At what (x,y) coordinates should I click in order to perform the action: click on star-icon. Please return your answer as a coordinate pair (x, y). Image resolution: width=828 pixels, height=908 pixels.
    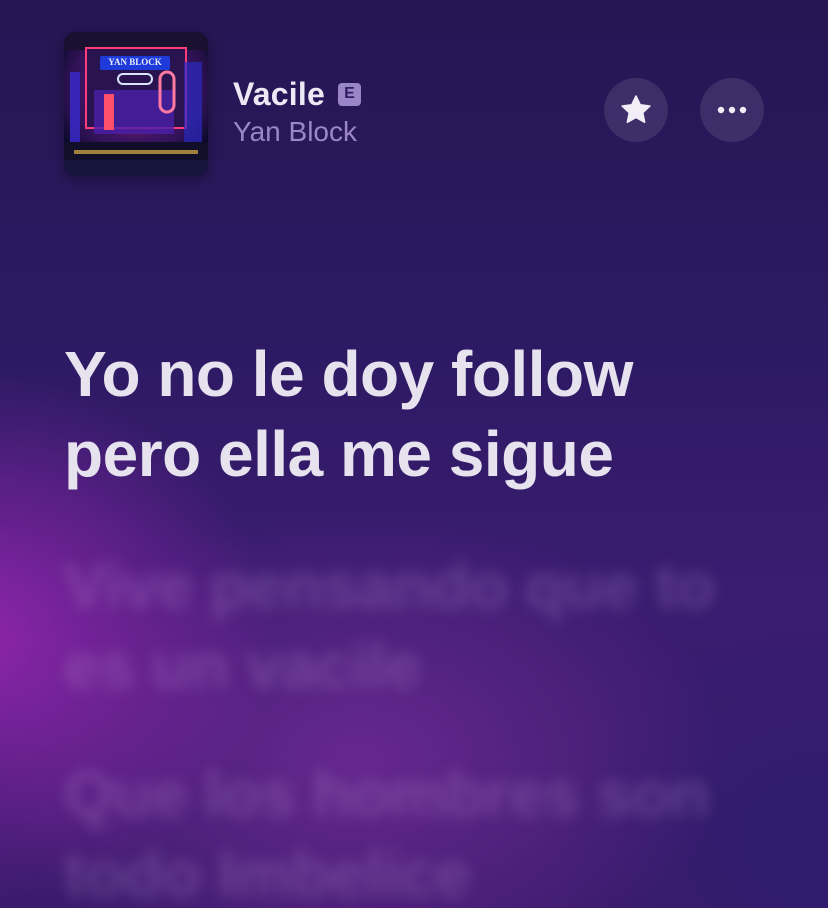
    Looking at the image, I should click on (636, 109).